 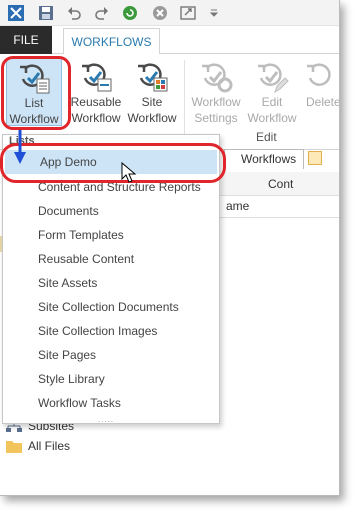 I want to click on site-workflow-icon, so click(x=152, y=77).